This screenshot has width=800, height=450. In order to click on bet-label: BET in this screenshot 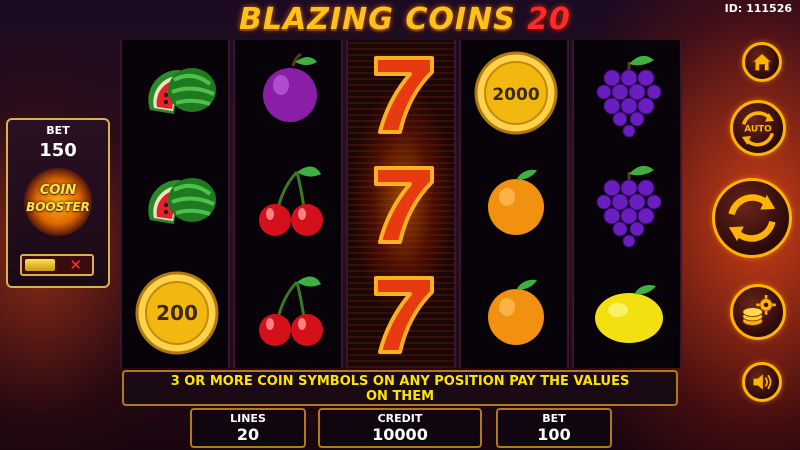, I will do `click(554, 418)`.